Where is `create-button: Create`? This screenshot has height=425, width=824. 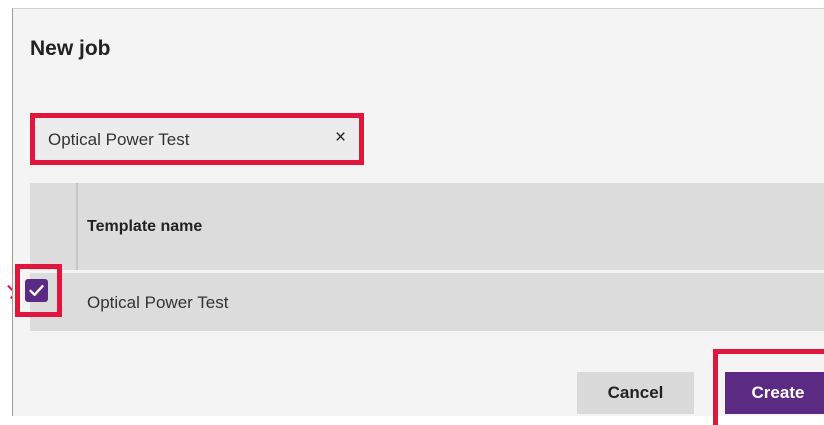 create-button: Create is located at coordinates (774, 393).